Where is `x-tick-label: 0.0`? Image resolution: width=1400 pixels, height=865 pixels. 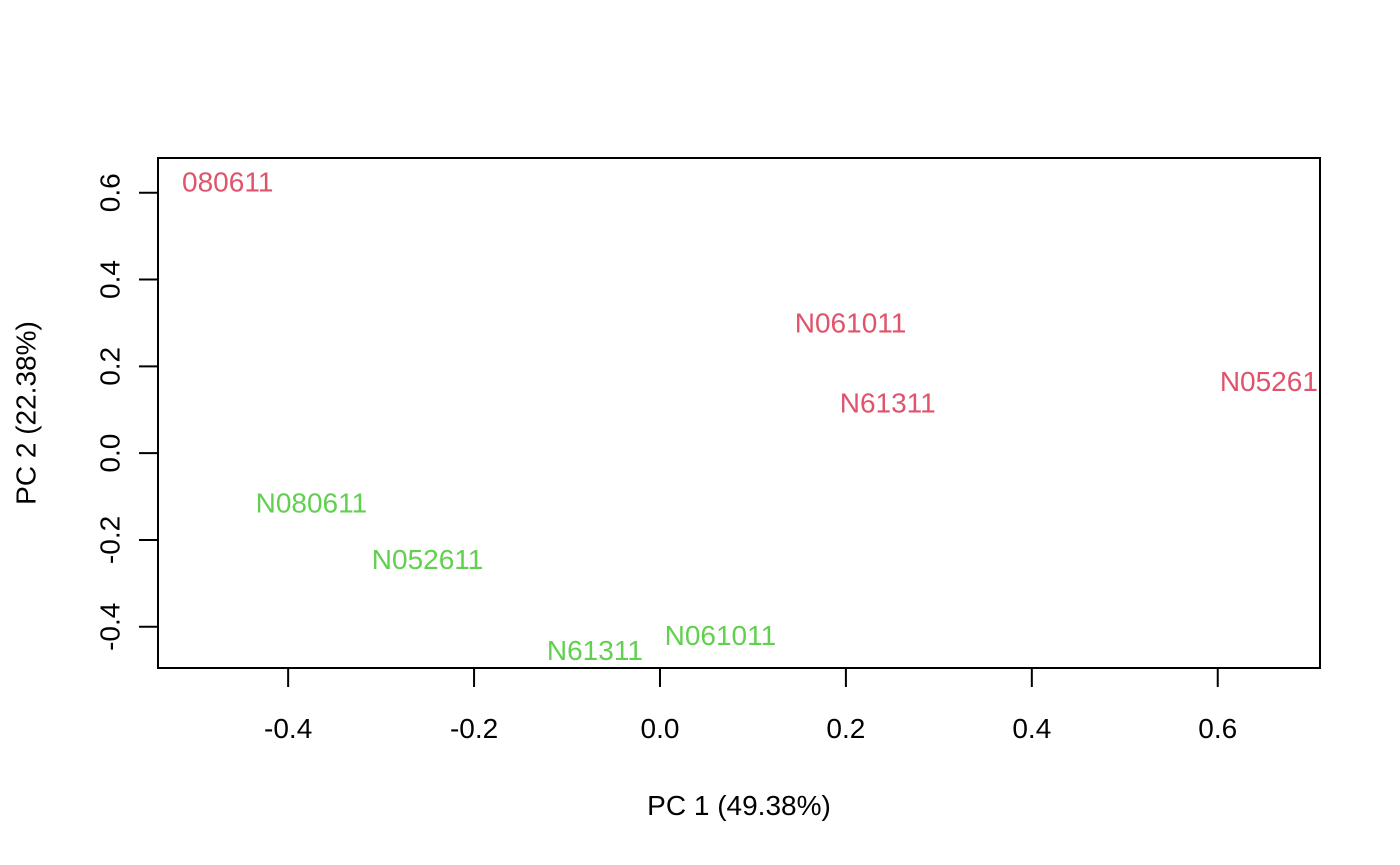
x-tick-label: 0.0 is located at coordinates (660, 728).